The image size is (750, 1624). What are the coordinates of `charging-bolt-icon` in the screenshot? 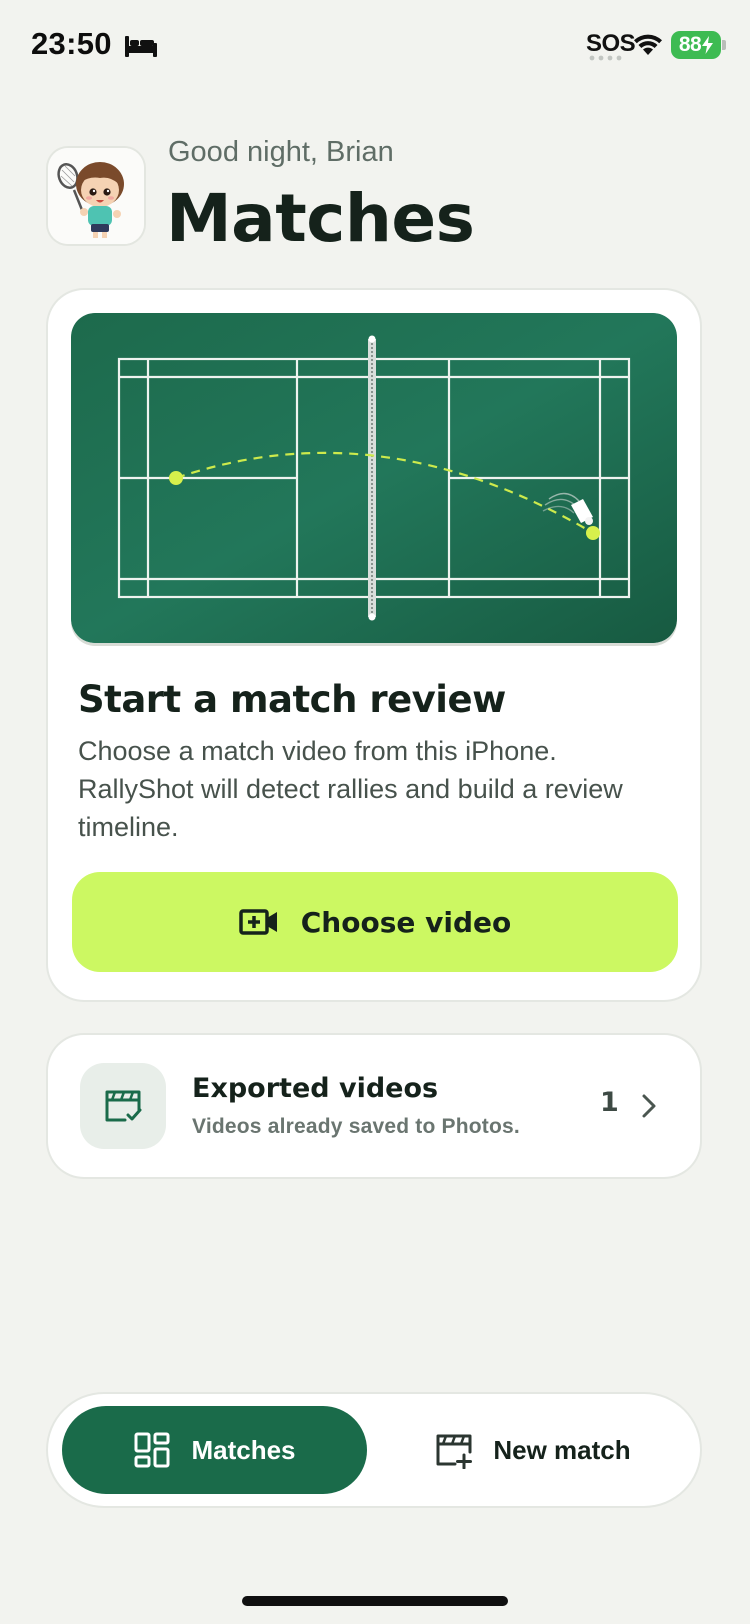 It's located at (708, 45).